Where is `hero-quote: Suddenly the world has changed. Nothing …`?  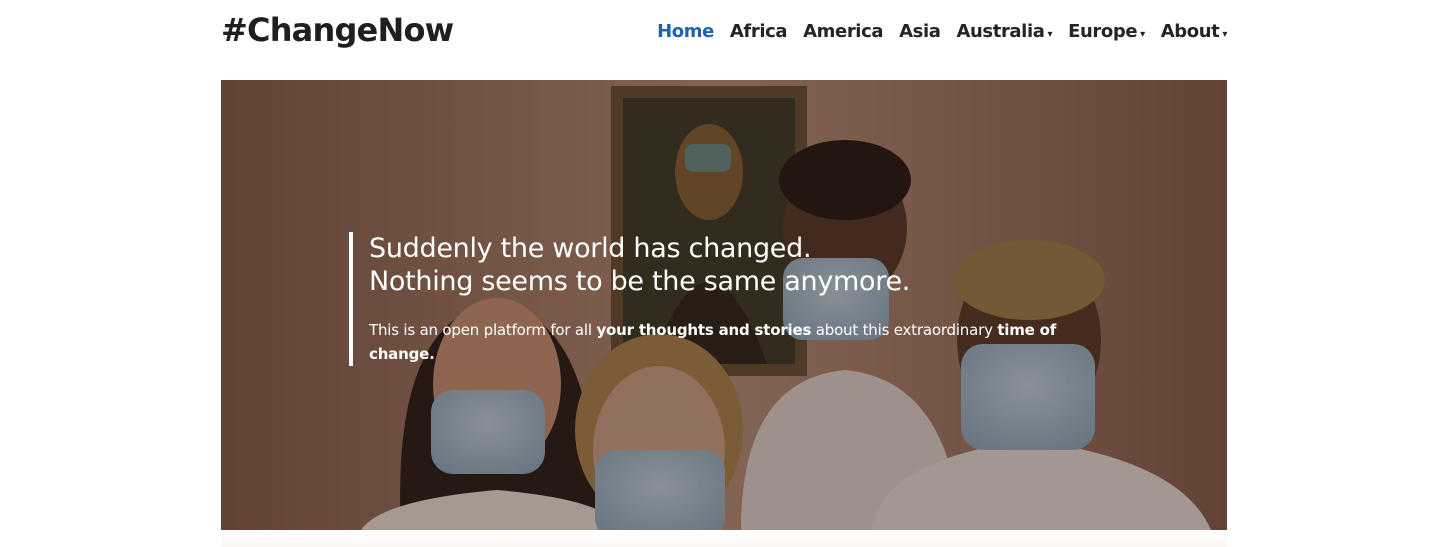
hero-quote: Suddenly the world has changed. Nothing … is located at coordinates (729, 299).